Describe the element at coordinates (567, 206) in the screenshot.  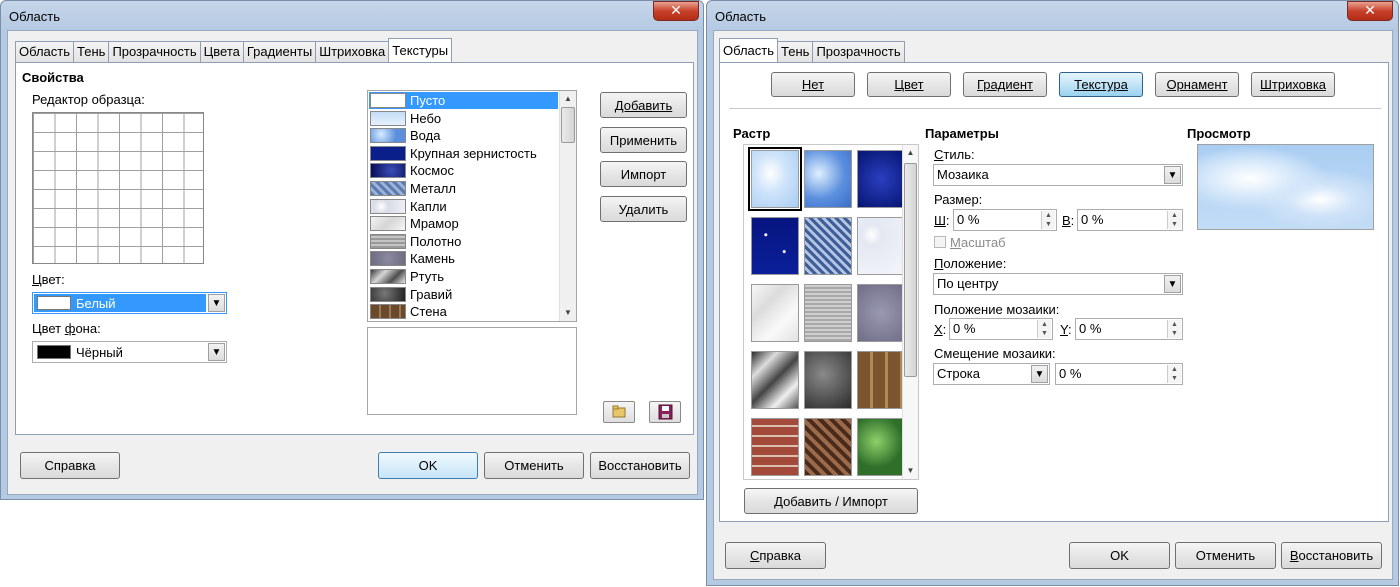
I see `texture-list-scrollbar: ▲ ▼` at that location.